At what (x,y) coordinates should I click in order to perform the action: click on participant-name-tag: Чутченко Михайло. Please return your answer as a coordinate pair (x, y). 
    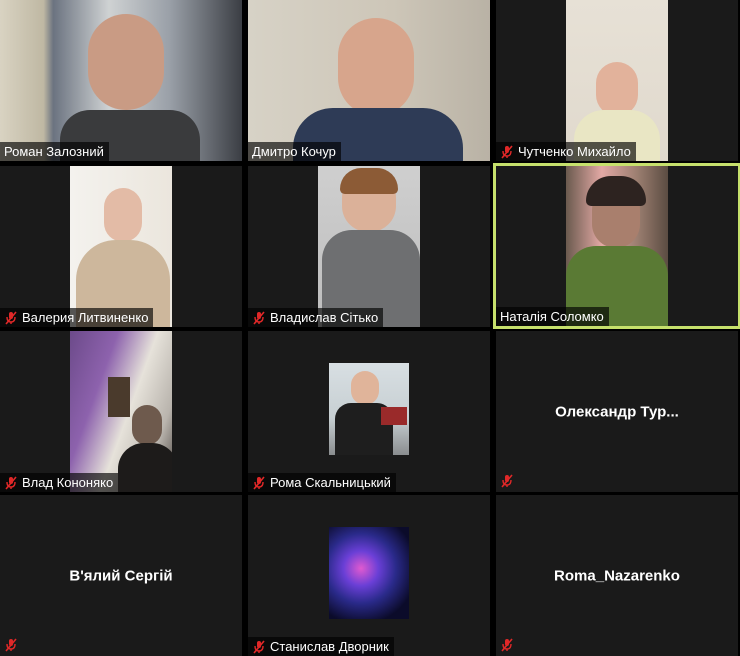
    Looking at the image, I should click on (566, 151).